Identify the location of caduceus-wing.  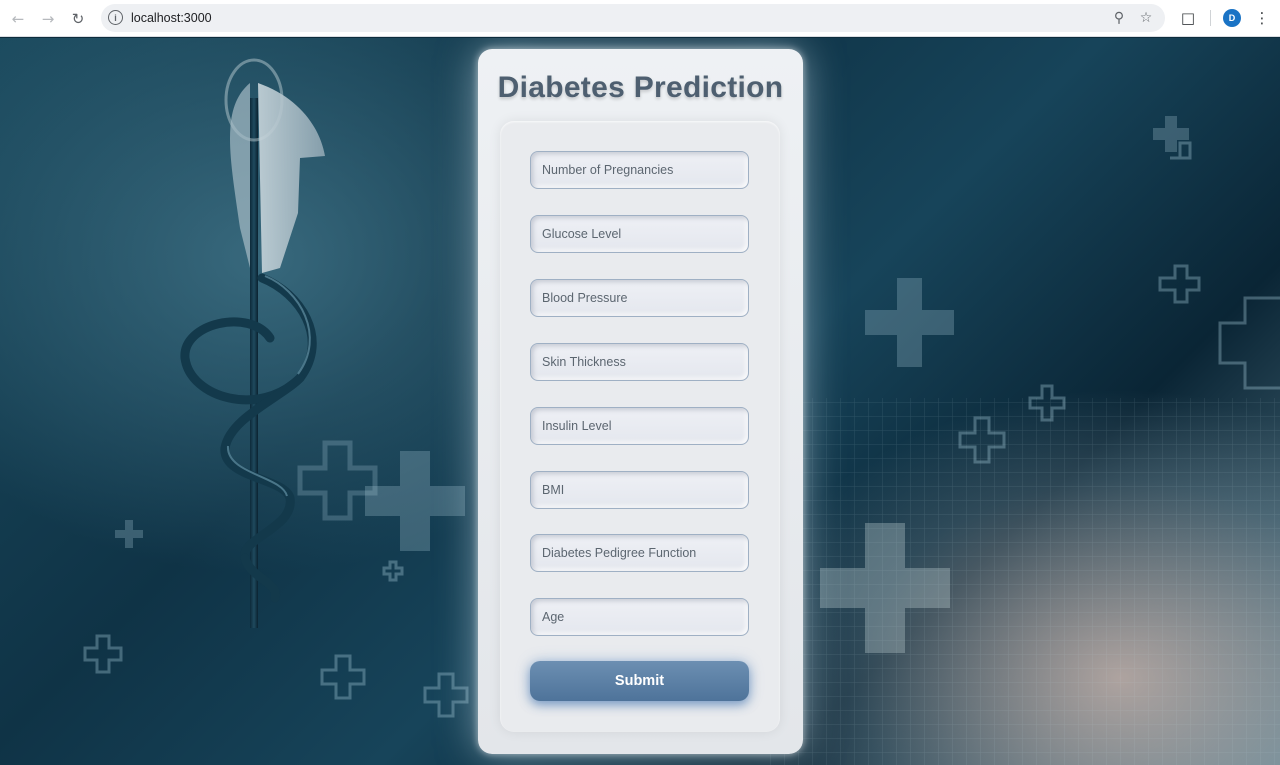
(291, 178).